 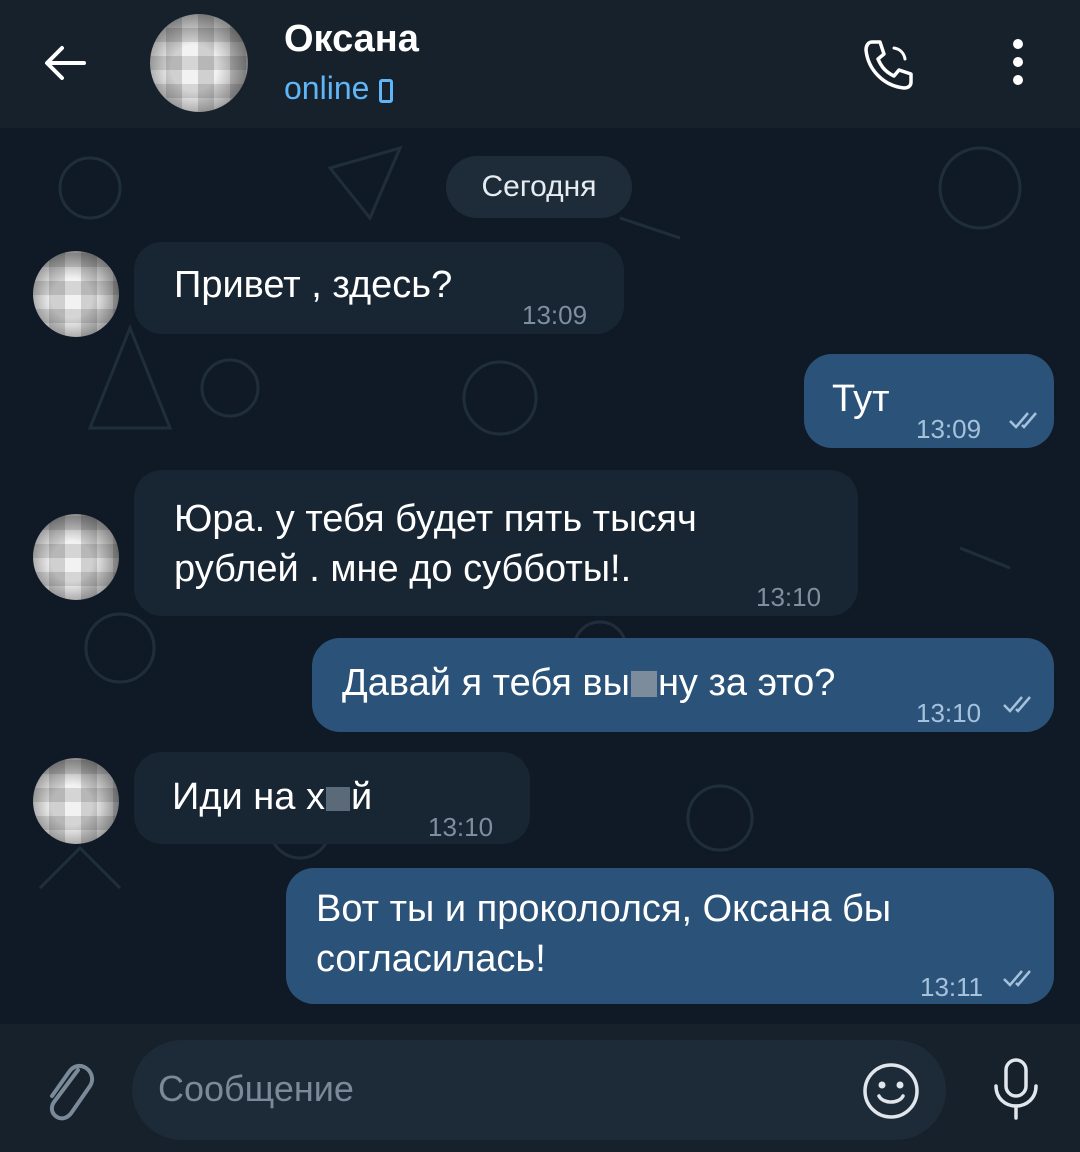 What do you see at coordinates (604, 909) in the screenshot?
I see `message-line: Вот ты и прокололся, Оксана бы` at bounding box center [604, 909].